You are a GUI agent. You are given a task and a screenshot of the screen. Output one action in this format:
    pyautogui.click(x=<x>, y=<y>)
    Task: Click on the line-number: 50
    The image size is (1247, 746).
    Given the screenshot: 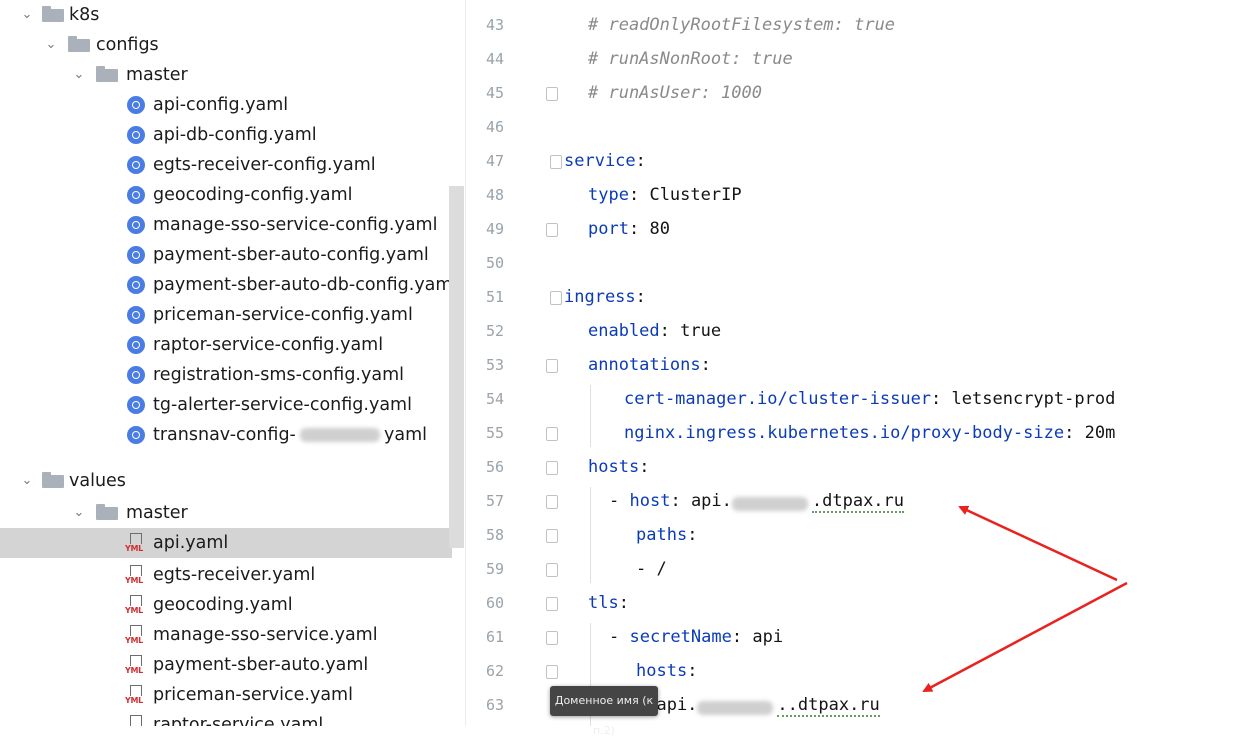 What is the action you would take?
    pyautogui.click(x=494, y=263)
    